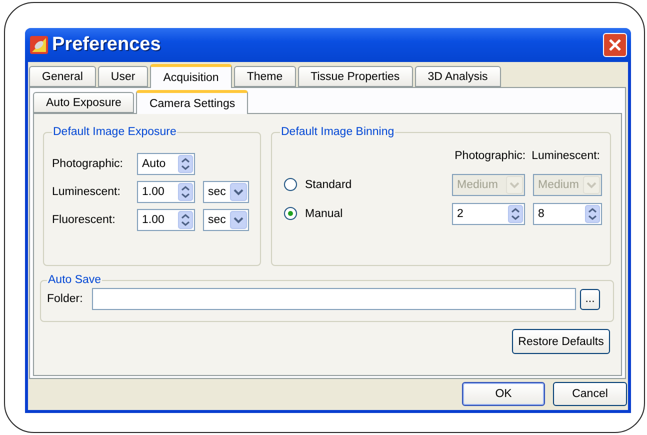 This screenshot has height=435, width=647. What do you see at coordinates (65, 299) in the screenshot?
I see `field-label: Folder:` at bounding box center [65, 299].